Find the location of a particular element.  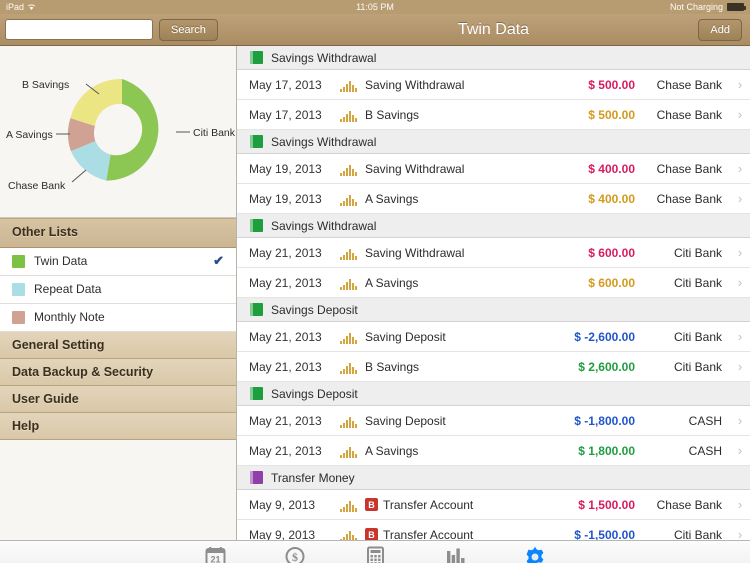

transfer-badge-icon: B is located at coordinates (371, 504).